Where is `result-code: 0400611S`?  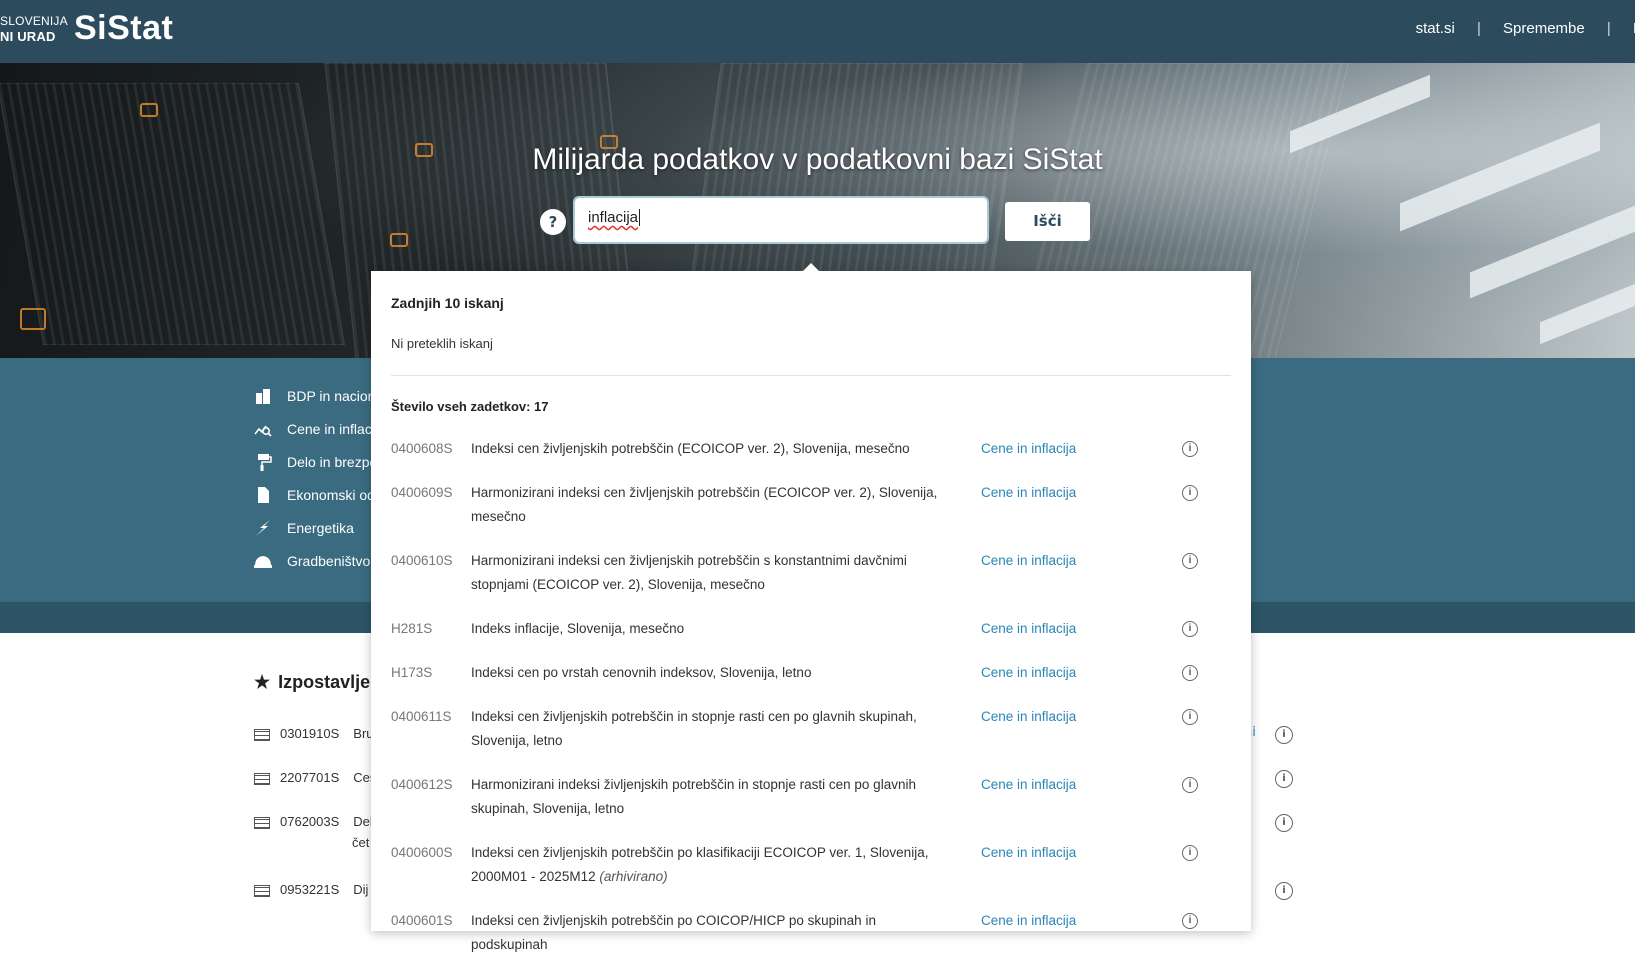
result-code: 0400611S is located at coordinates (421, 716).